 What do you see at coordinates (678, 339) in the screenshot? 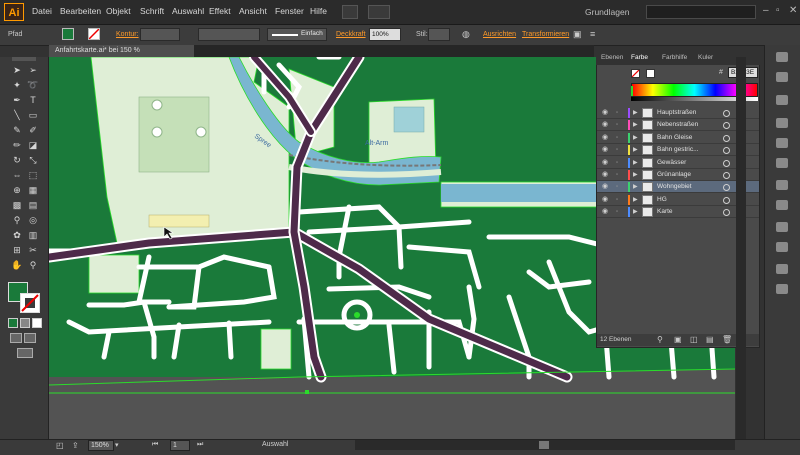
I see `clipping-mask-icon: ▣` at bounding box center [678, 339].